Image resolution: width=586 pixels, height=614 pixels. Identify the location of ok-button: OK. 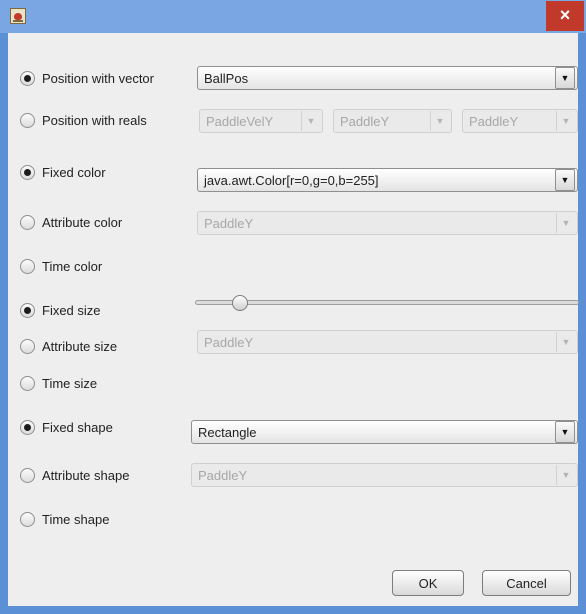
(428, 583).